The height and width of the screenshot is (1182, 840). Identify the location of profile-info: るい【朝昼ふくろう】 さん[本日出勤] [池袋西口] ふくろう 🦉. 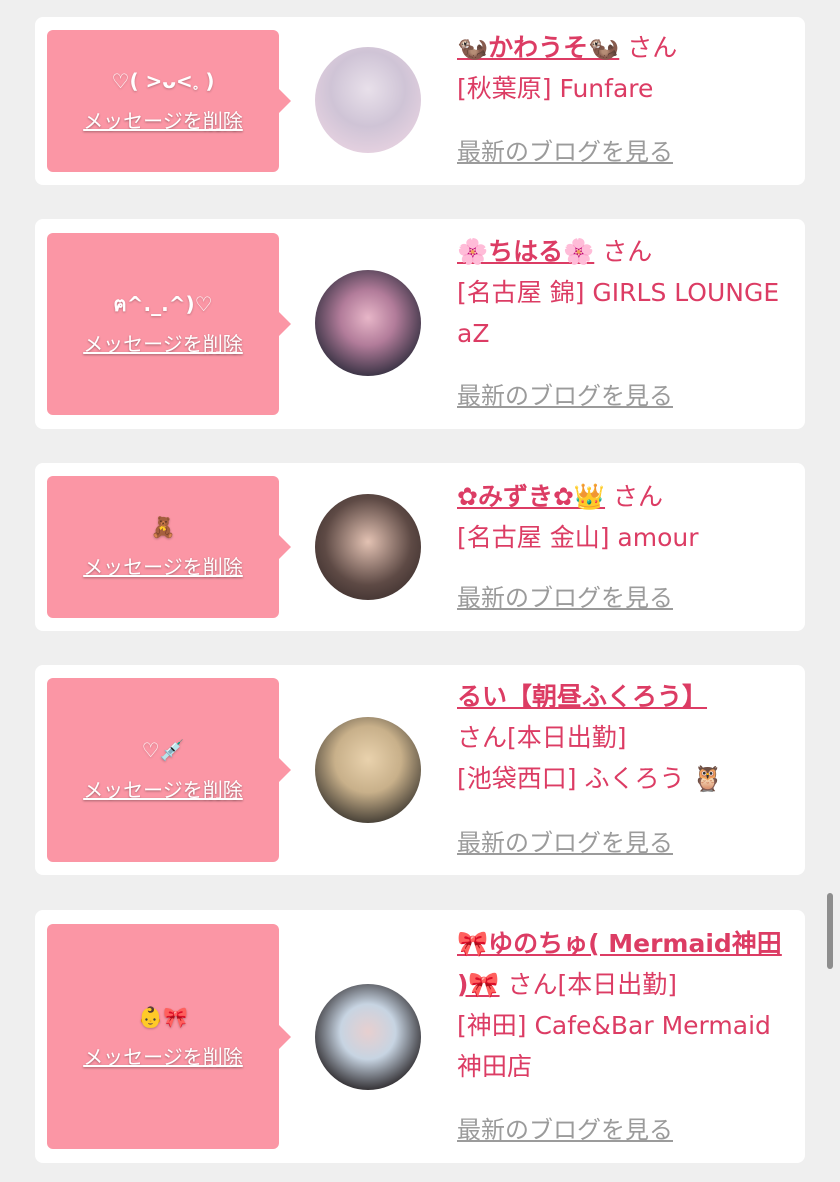
(622, 737).